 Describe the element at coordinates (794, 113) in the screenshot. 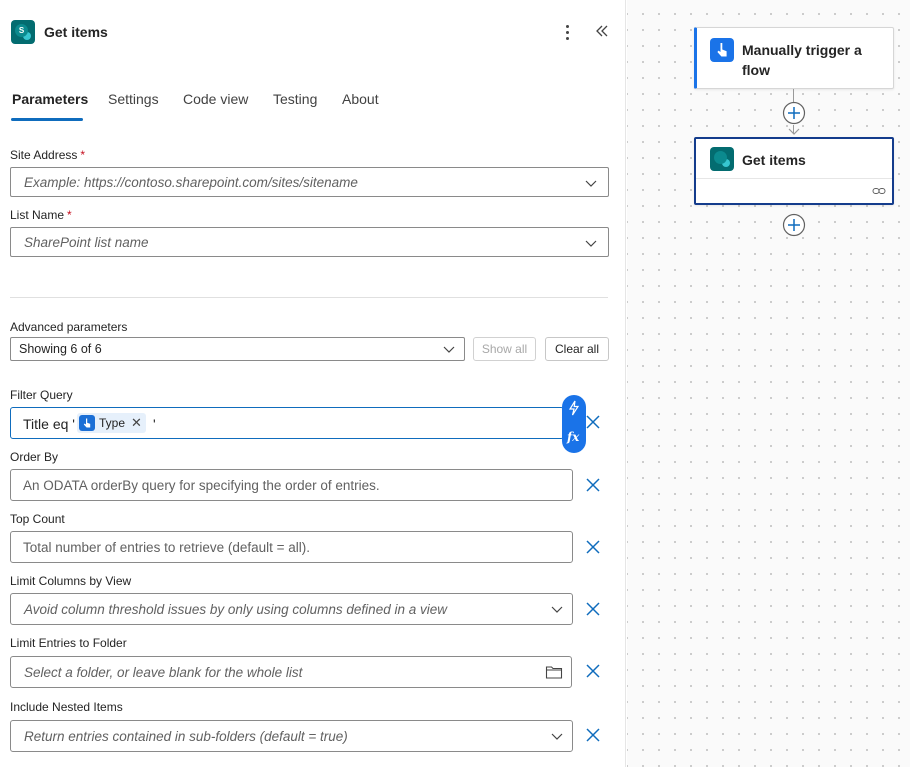

I see `insert-step-icon` at that location.